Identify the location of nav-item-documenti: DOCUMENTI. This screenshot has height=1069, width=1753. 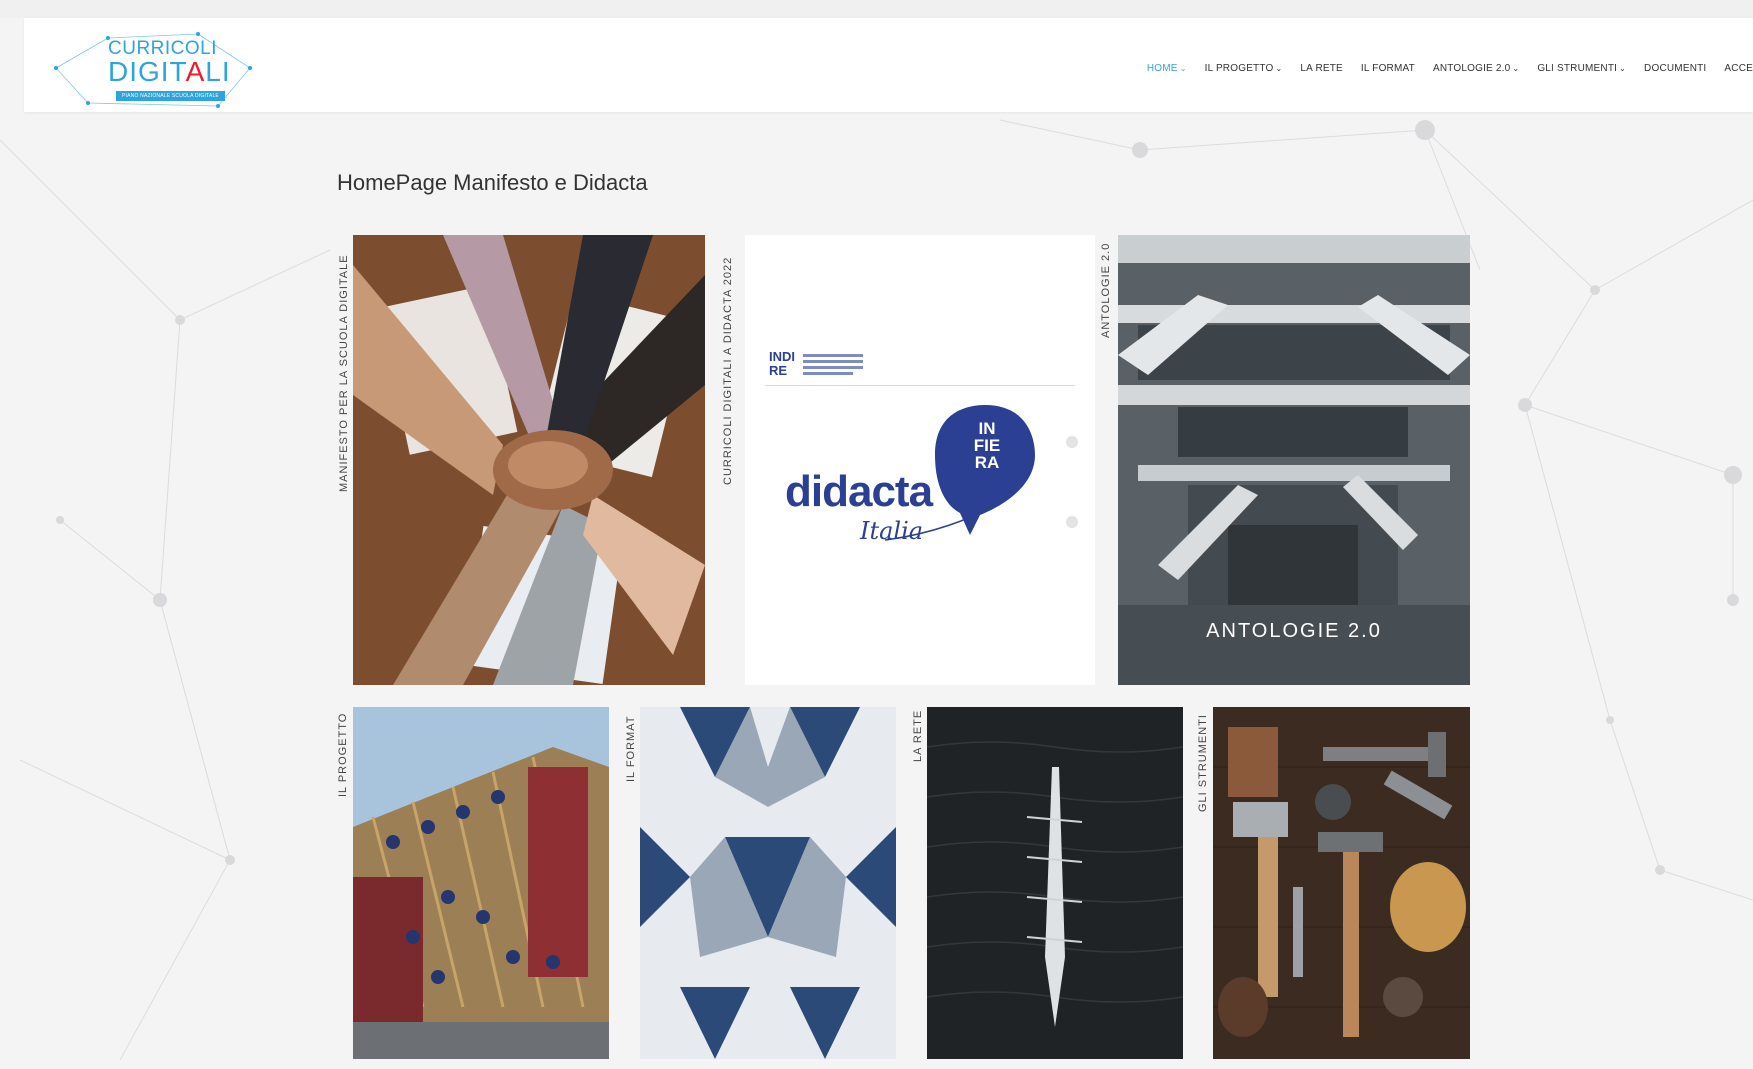
(1675, 68).